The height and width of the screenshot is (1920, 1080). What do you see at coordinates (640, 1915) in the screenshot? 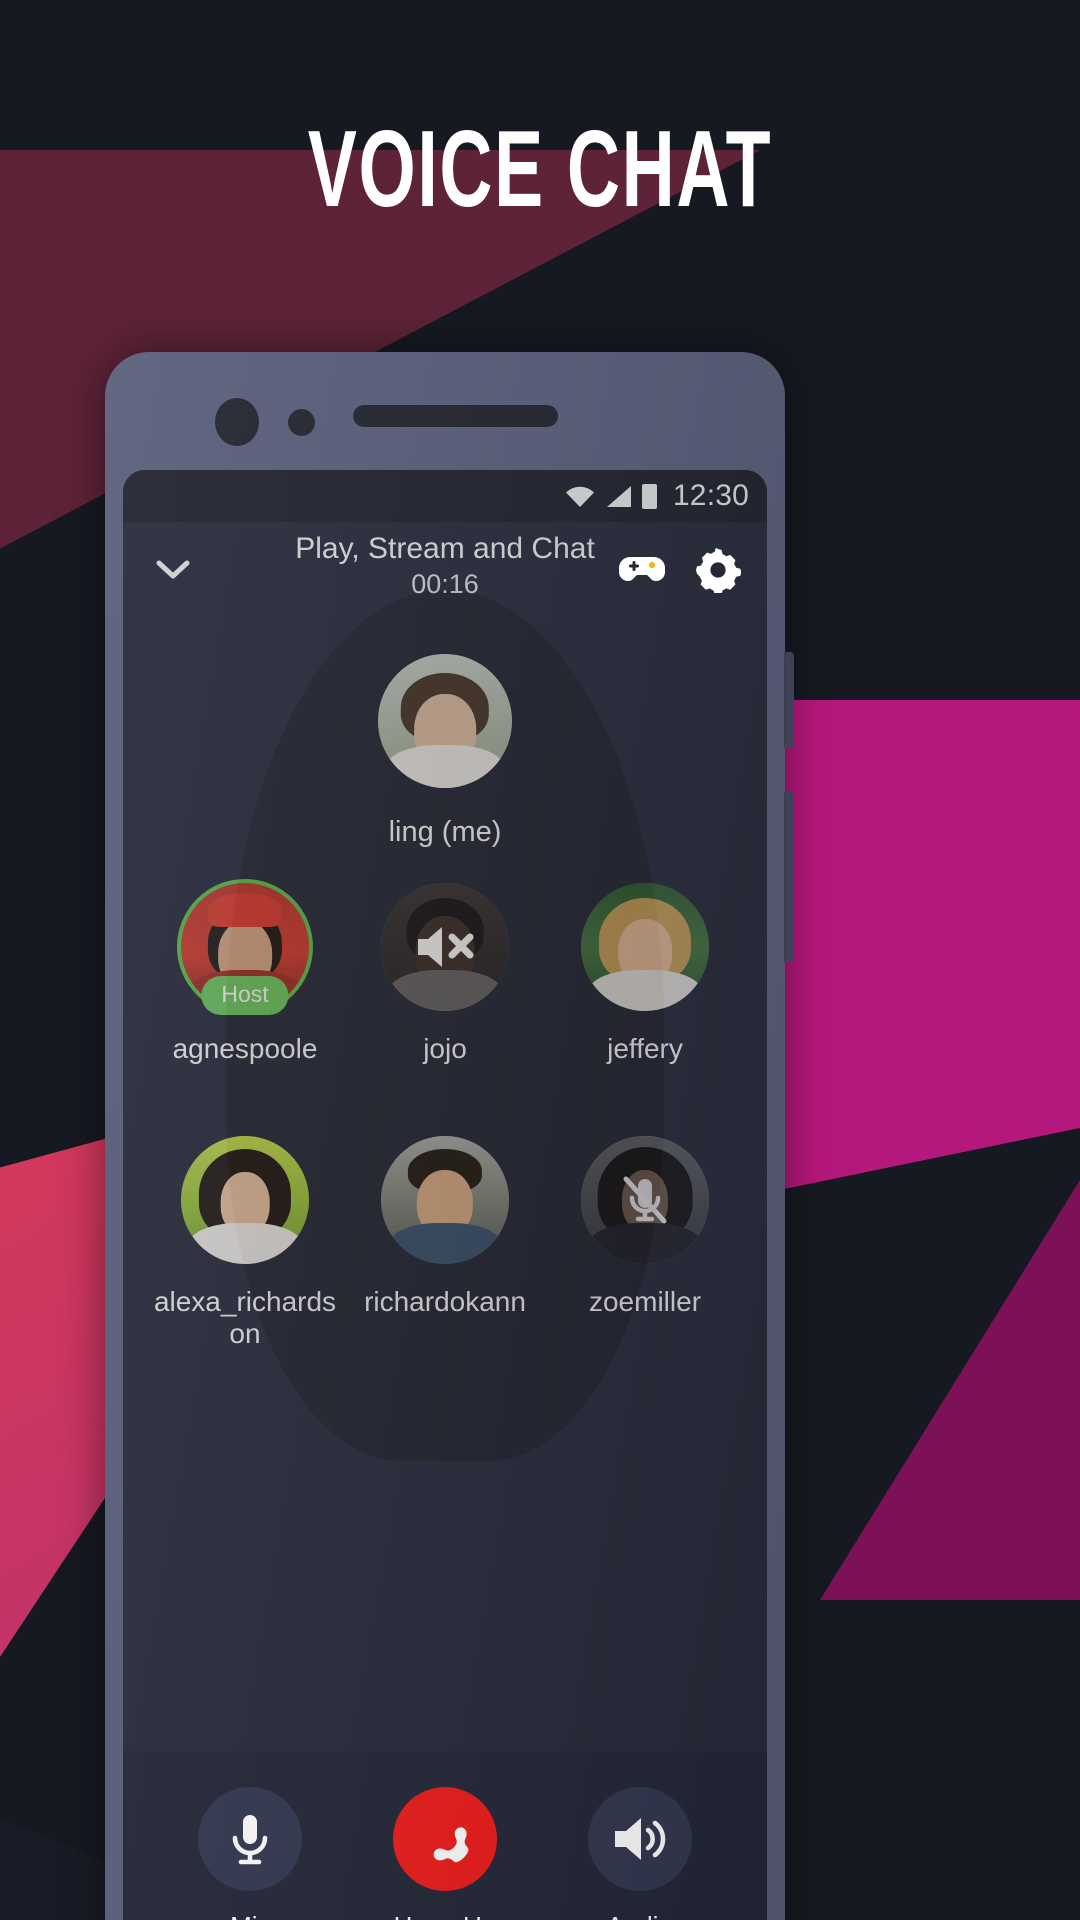
I see `audio-control-label: Audio` at bounding box center [640, 1915].